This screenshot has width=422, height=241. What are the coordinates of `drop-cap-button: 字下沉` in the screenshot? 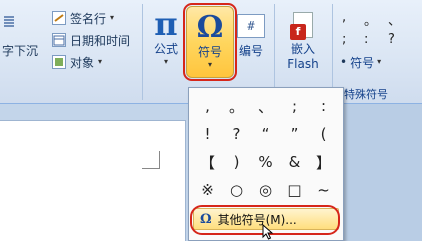 It's located at (20, 50).